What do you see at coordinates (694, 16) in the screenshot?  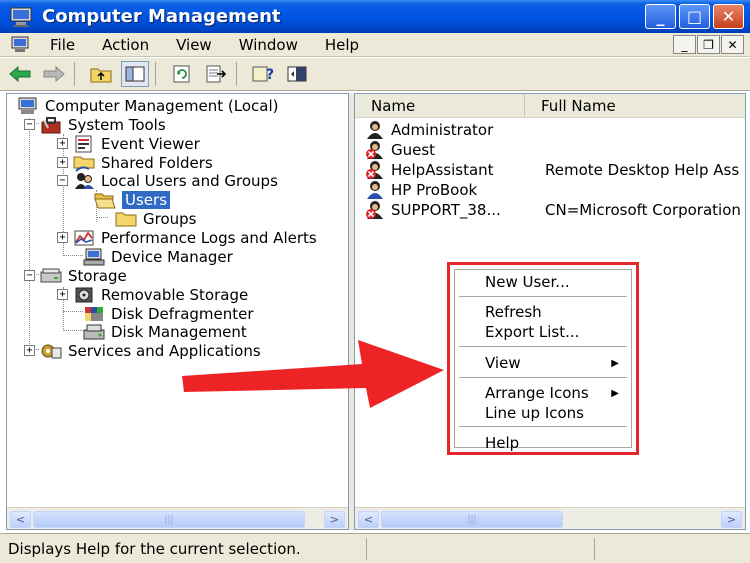 I see `maximize-button: □` at bounding box center [694, 16].